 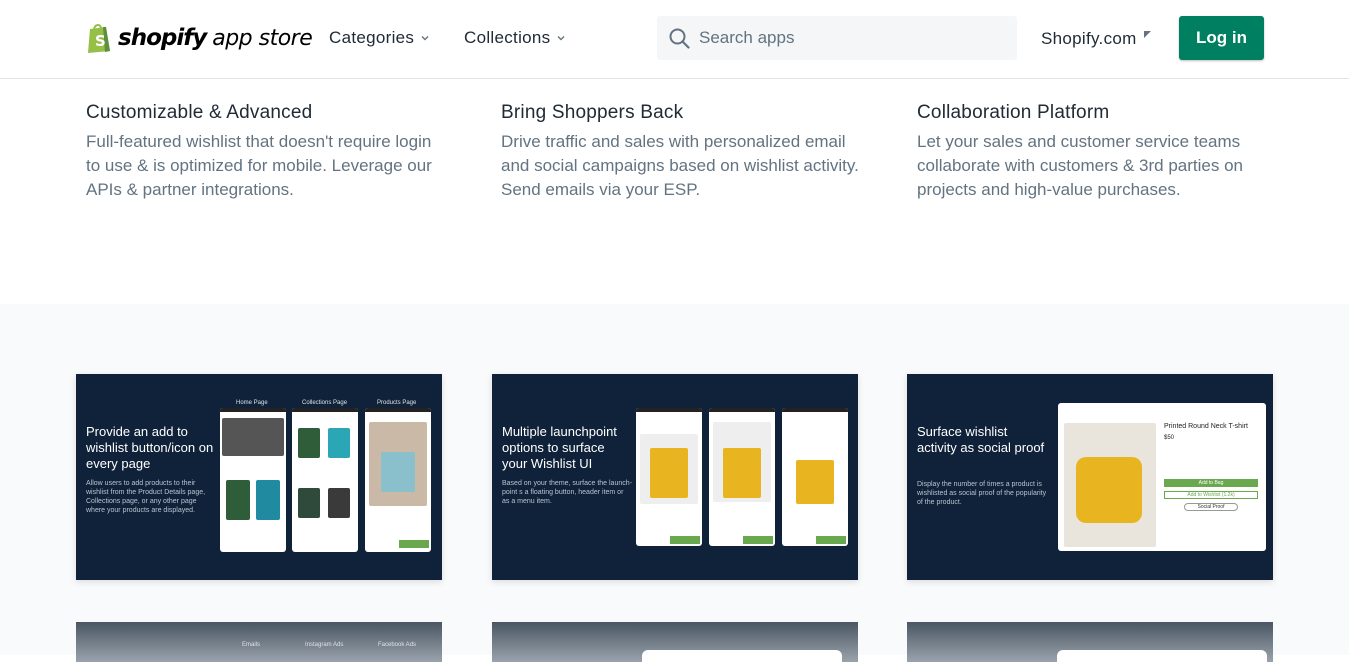 What do you see at coordinates (1089, 38) in the screenshot?
I see `shopify-com-label: Shopify.com` at bounding box center [1089, 38].